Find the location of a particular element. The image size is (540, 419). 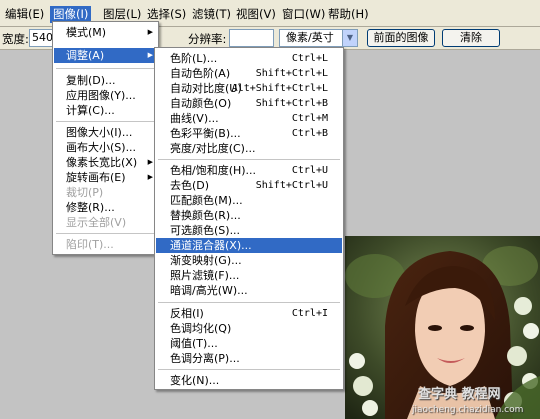

chevron-down-icon: ▼ is located at coordinates (349, 38).